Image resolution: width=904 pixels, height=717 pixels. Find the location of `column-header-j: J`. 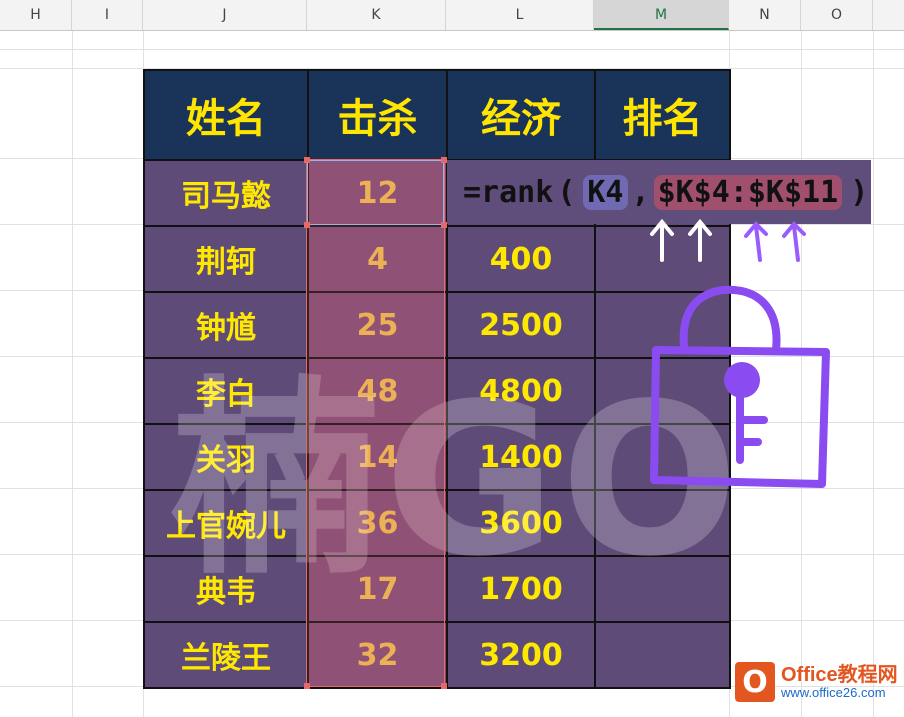

column-header-j: J is located at coordinates (225, 15).